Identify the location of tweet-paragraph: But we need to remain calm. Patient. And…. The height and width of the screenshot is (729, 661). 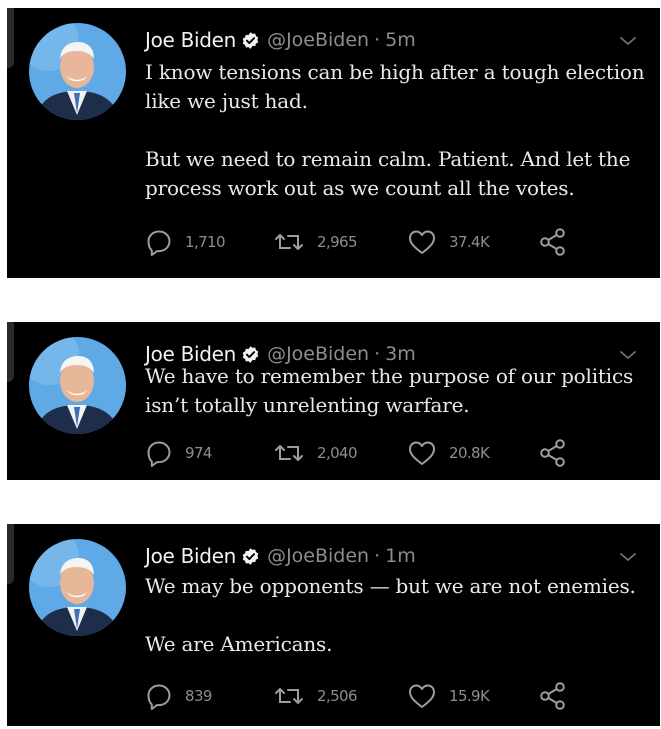
(388, 173).